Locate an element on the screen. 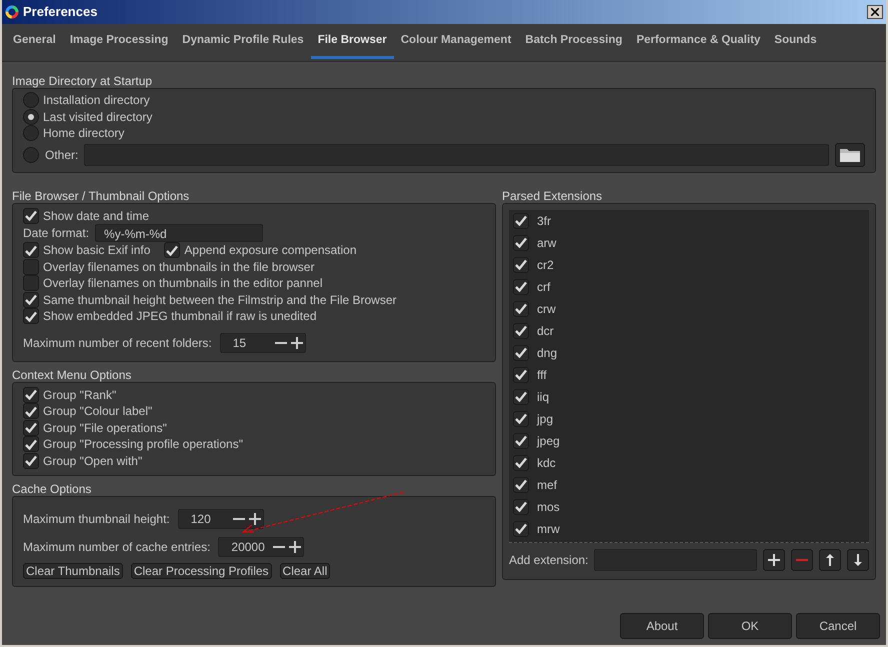 The image size is (888, 647). clear-button: Clear Processing Profiles is located at coordinates (201, 571).